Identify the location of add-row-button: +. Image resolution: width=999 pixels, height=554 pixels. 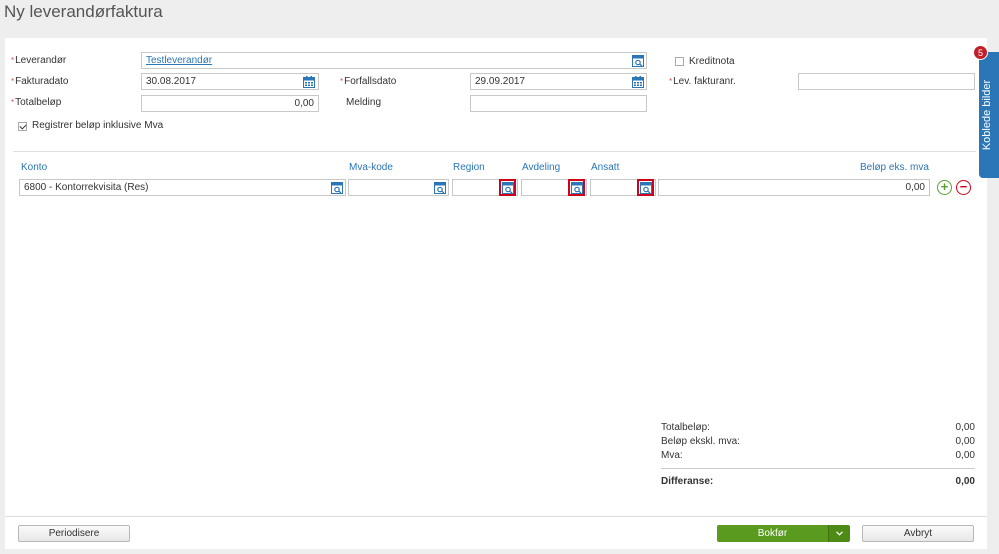
(944, 187).